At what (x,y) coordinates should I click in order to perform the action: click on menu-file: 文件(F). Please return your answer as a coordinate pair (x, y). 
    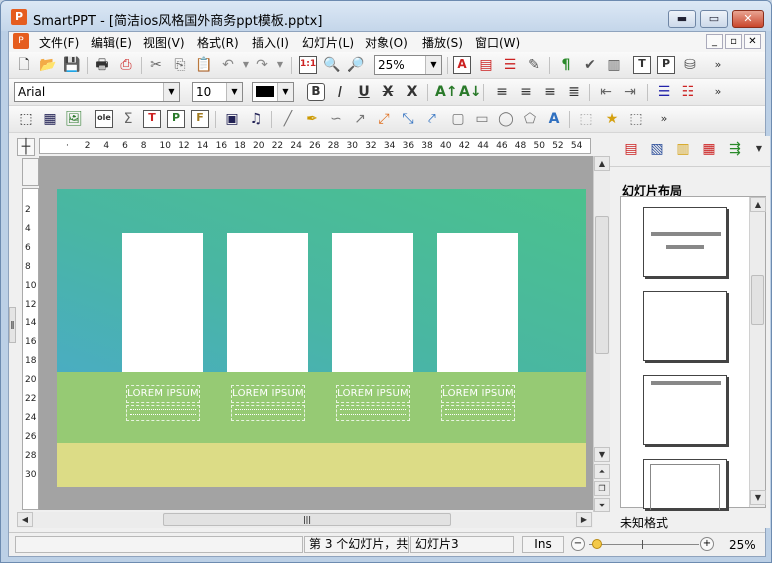
    Looking at the image, I should click on (59, 42).